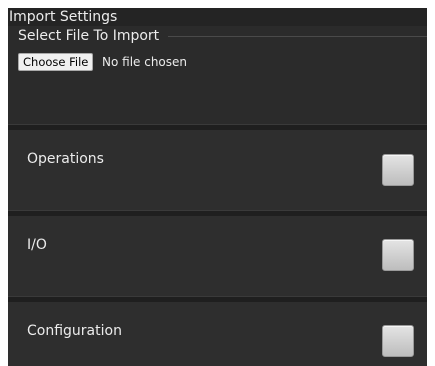 The height and width of the screenshot is (366, 435). Describe the element at coordinates (297, 36) in the screenshot. I see `legend-divider` at that location.